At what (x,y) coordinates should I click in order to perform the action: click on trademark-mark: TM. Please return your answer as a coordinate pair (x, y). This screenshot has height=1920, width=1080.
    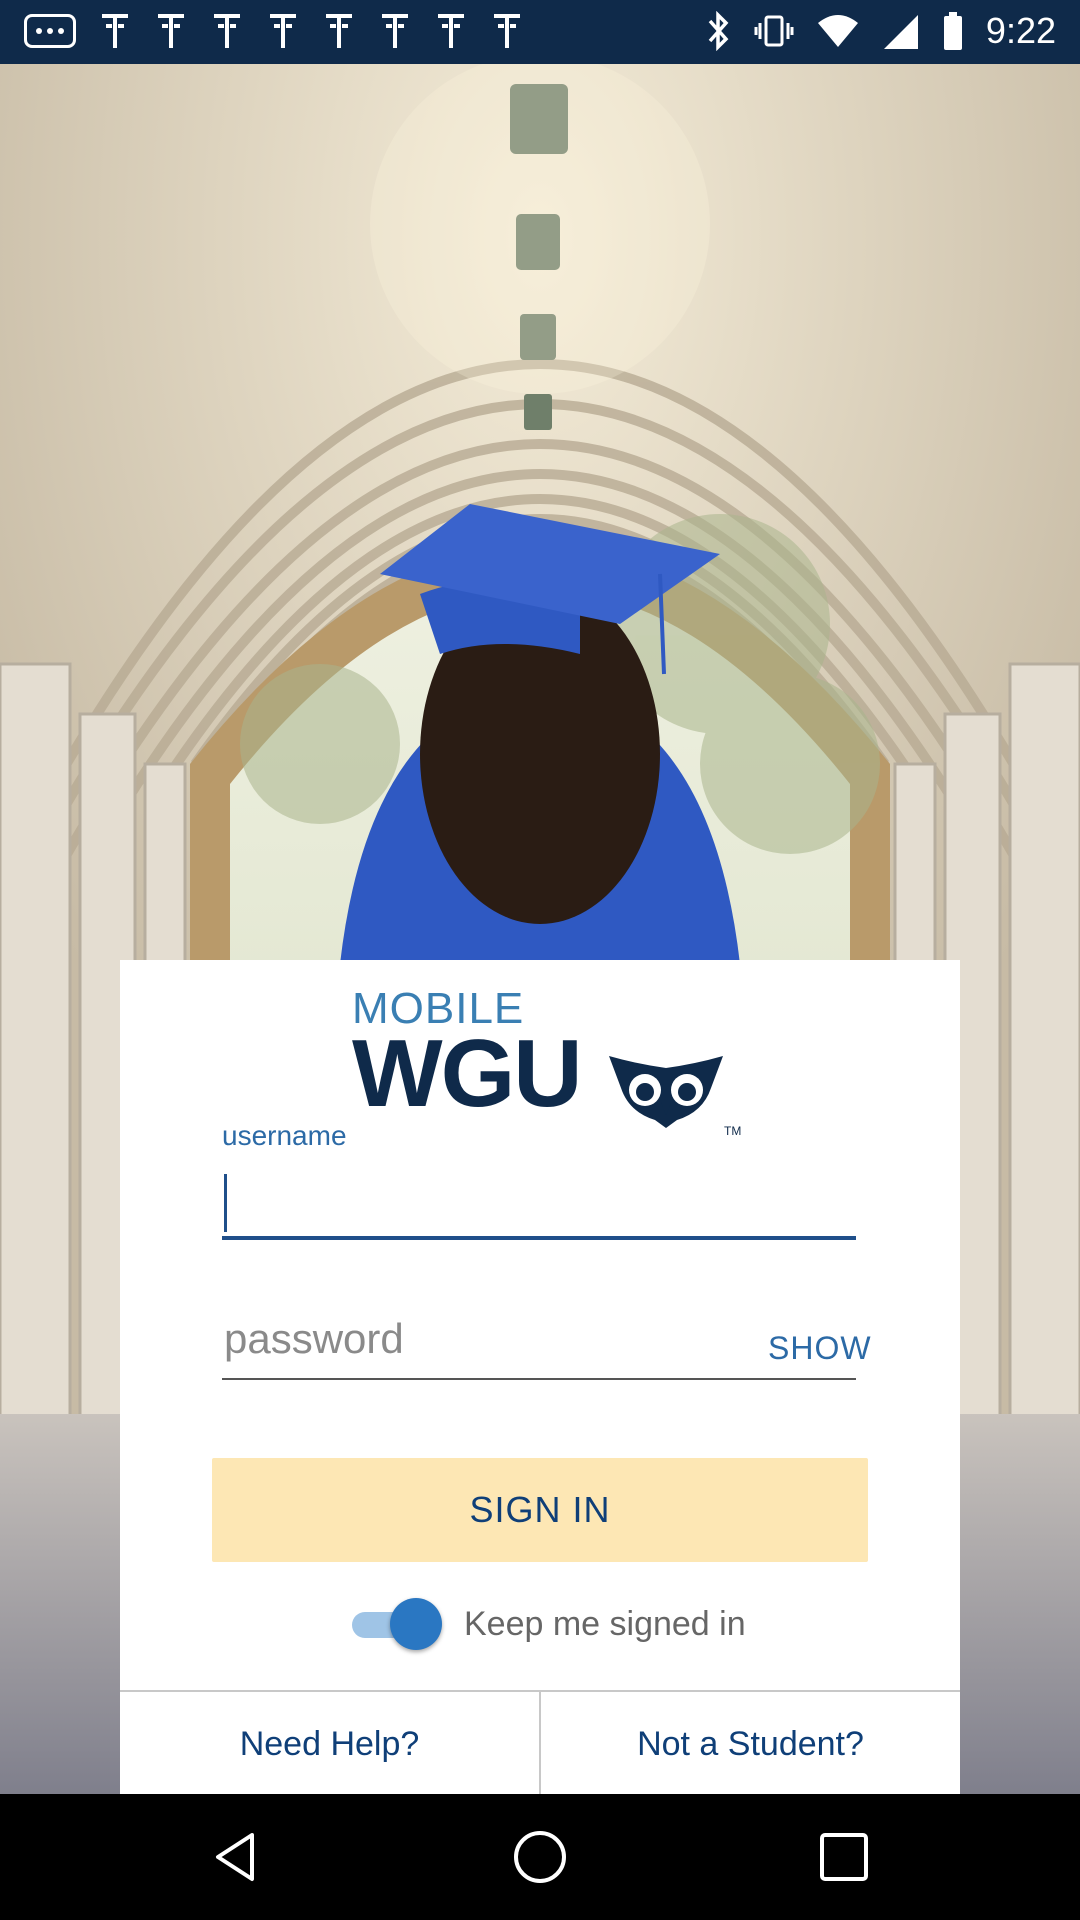
    Looking at the image, I should click on (733, 1131).